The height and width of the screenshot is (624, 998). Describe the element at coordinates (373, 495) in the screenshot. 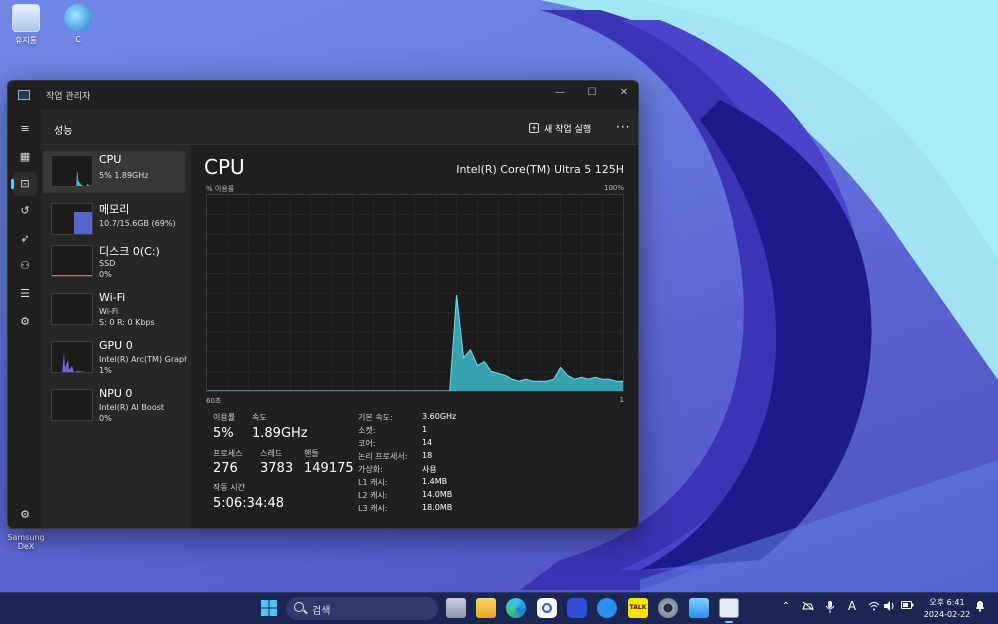

I see `spec-label: L2 캐시:` at that location.